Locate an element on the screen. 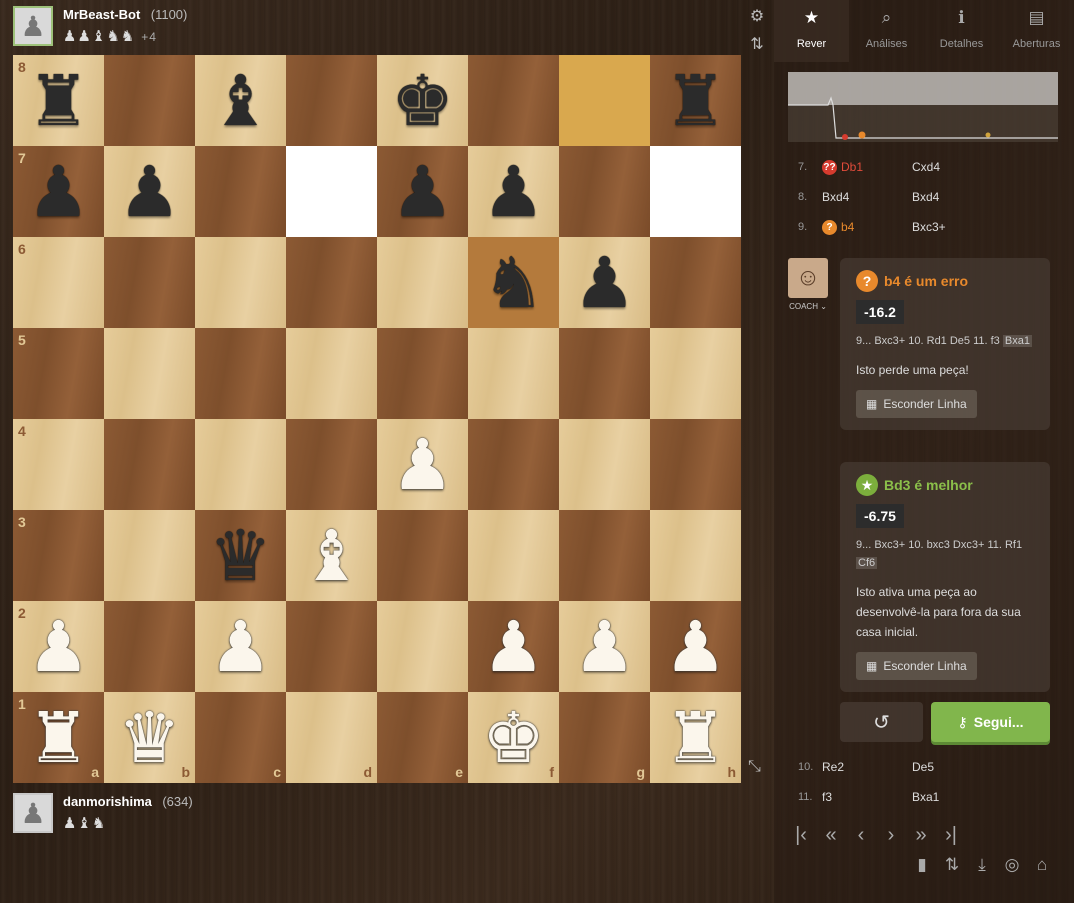 The width and height of the screenshot is (1074, 903). square-f8 is located at coordinates (513, 100).